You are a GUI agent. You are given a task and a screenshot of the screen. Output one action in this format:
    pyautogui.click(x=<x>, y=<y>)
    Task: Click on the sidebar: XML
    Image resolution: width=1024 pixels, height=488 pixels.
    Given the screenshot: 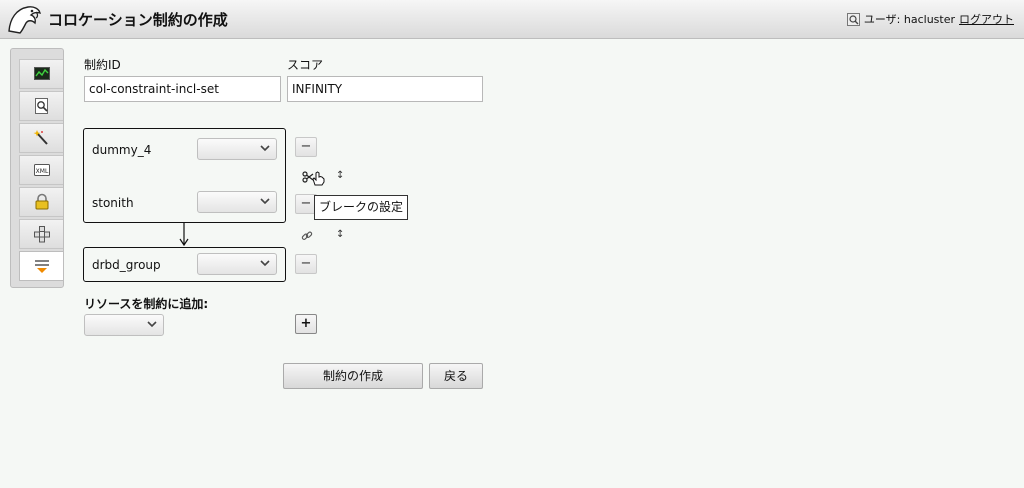 What is the action you would take?
    pyautogui.click(x=37, y=168)
    